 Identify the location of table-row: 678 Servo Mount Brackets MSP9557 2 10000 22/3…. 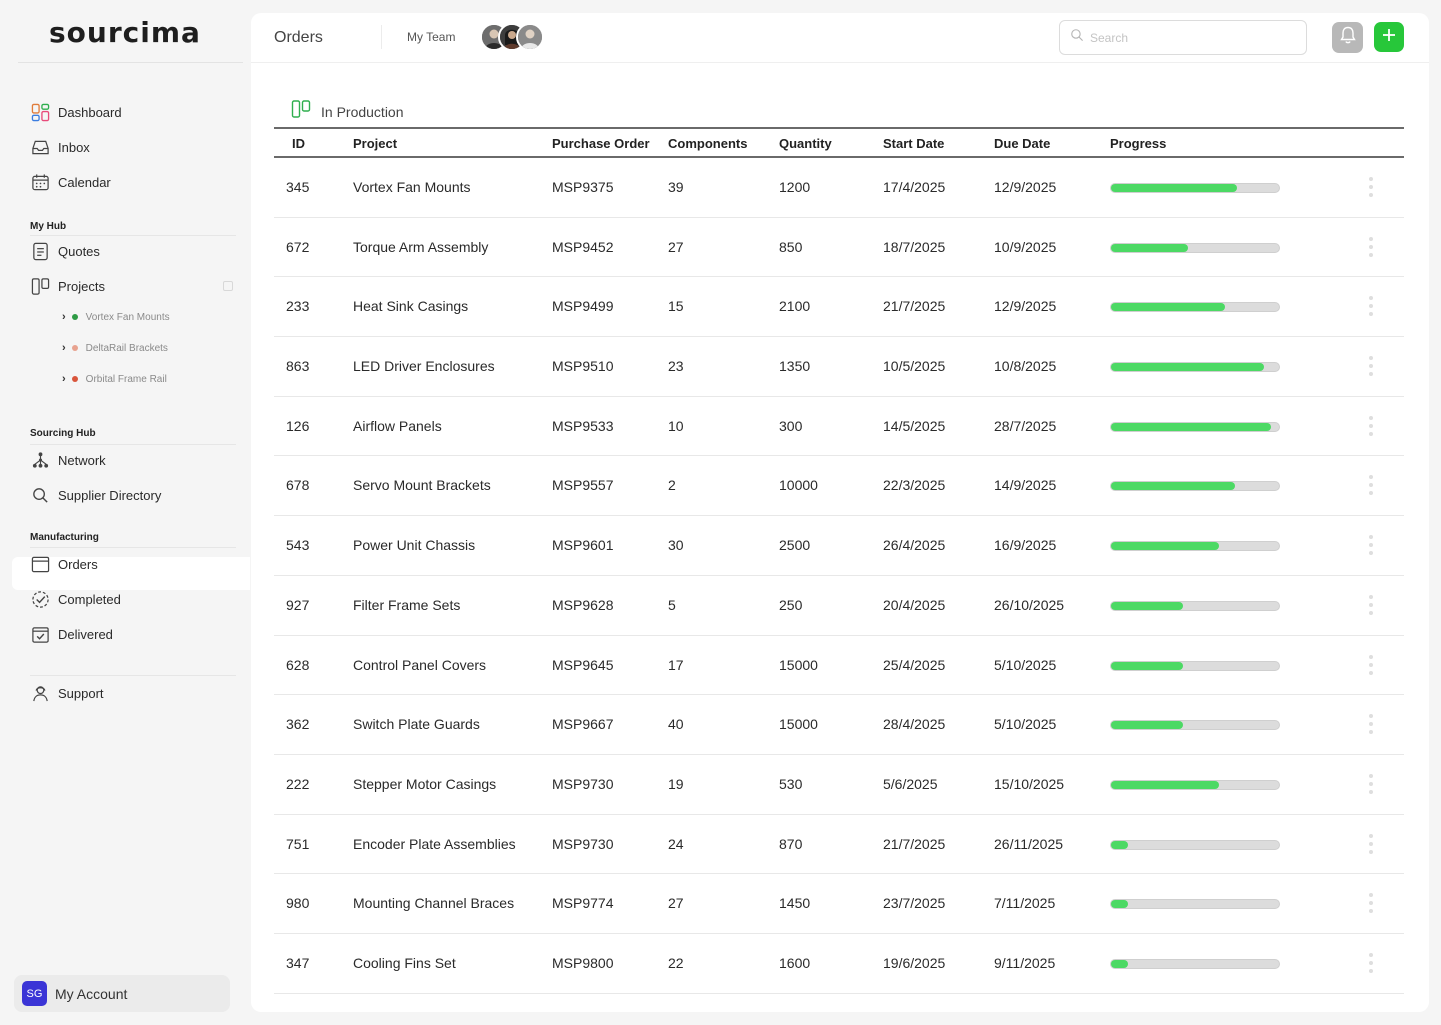
(839, 486).